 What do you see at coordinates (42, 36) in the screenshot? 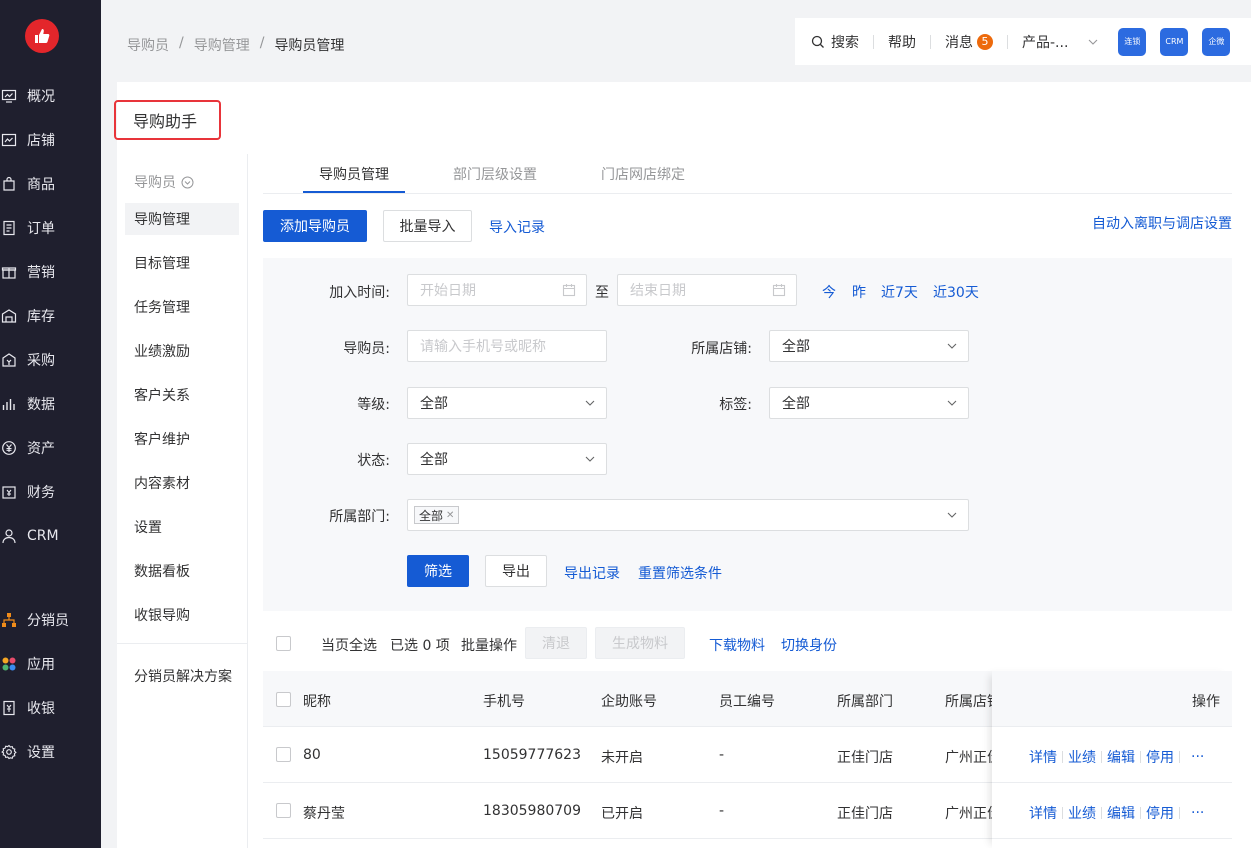
I see `logo` at bounding box center [42, 36].